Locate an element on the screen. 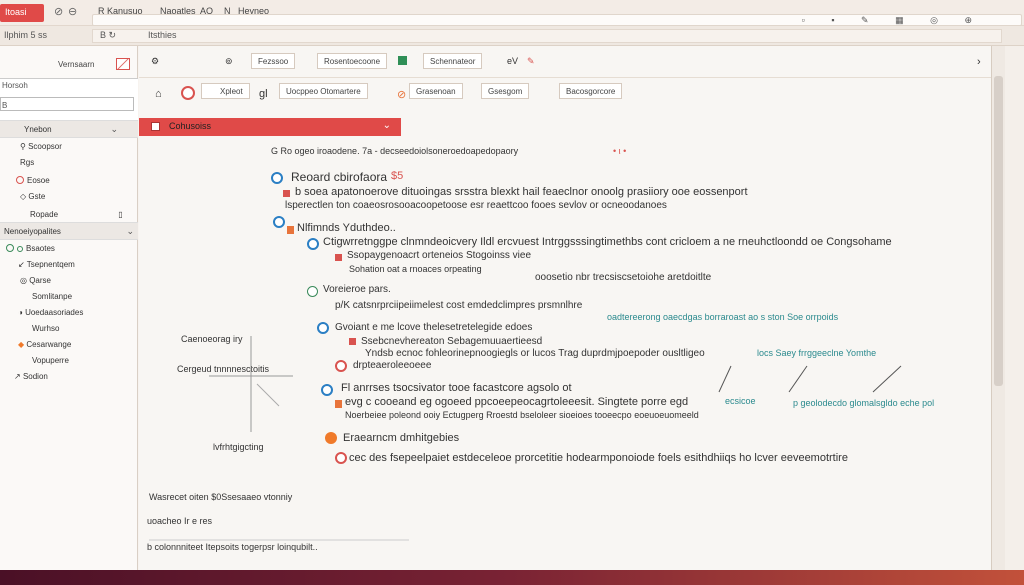 Image resolution: width=1024 pixels, height=585 pixels. group-1-label: Ynebon is located at coordinates (38, 129).